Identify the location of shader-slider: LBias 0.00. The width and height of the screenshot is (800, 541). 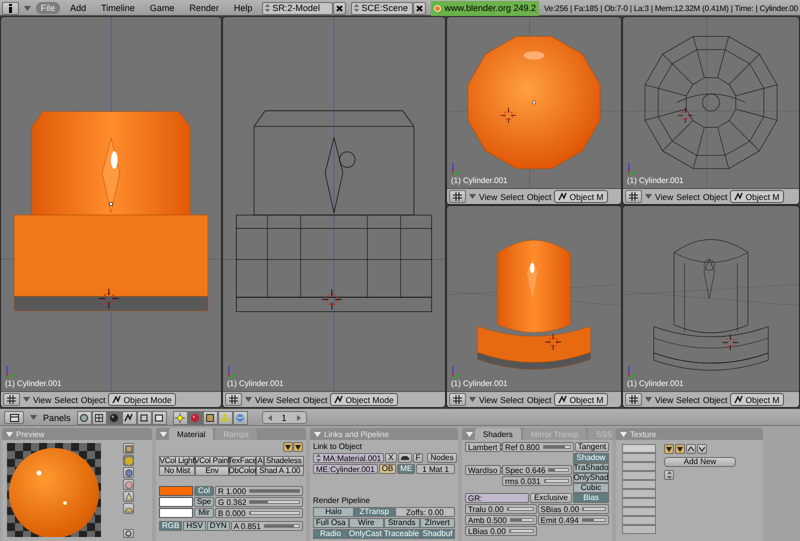
(500, 531).